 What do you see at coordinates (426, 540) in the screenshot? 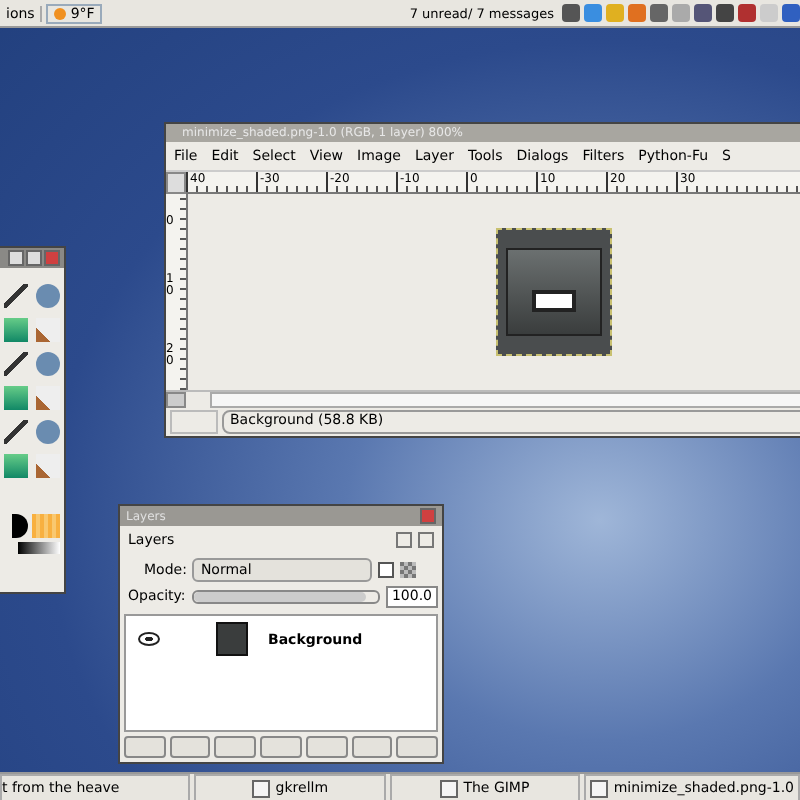
I see `close-tab-button` at bounding box center [426, 540].